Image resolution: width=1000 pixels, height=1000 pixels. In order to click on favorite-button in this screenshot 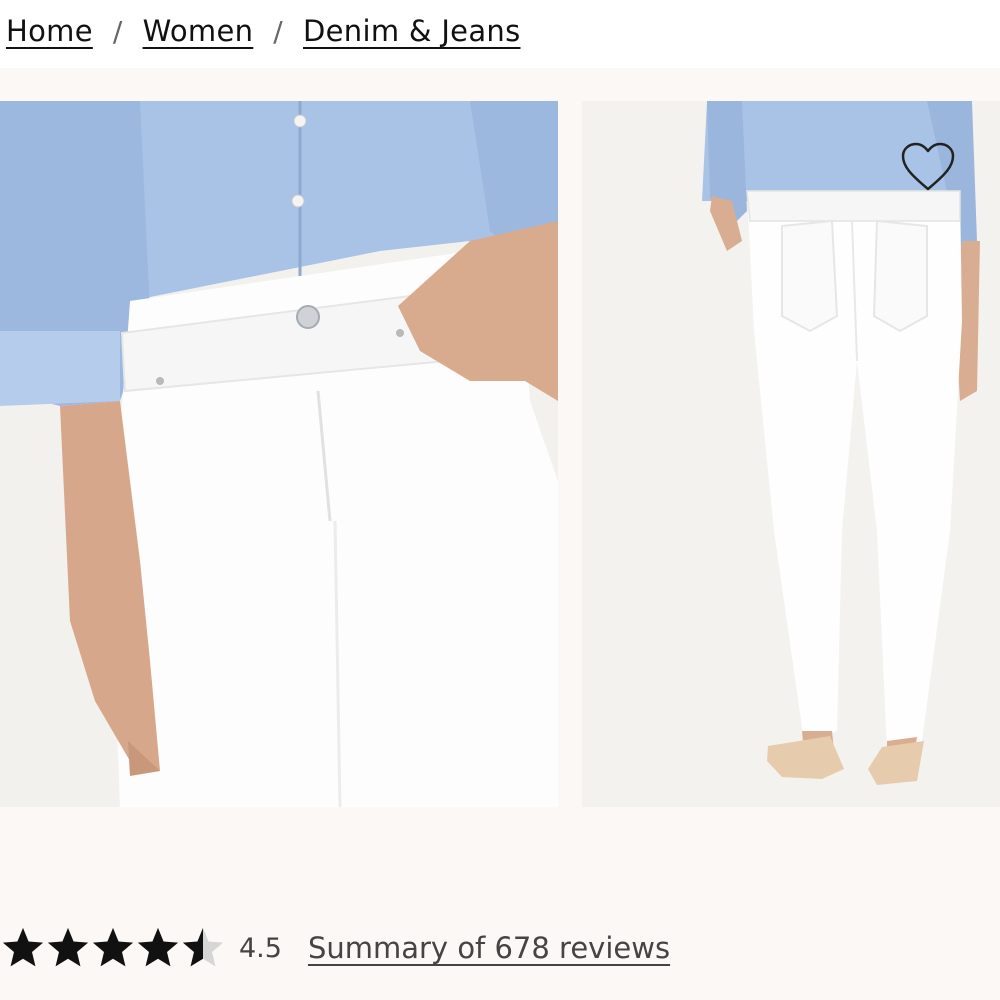, I will do `click(928, 167)`.